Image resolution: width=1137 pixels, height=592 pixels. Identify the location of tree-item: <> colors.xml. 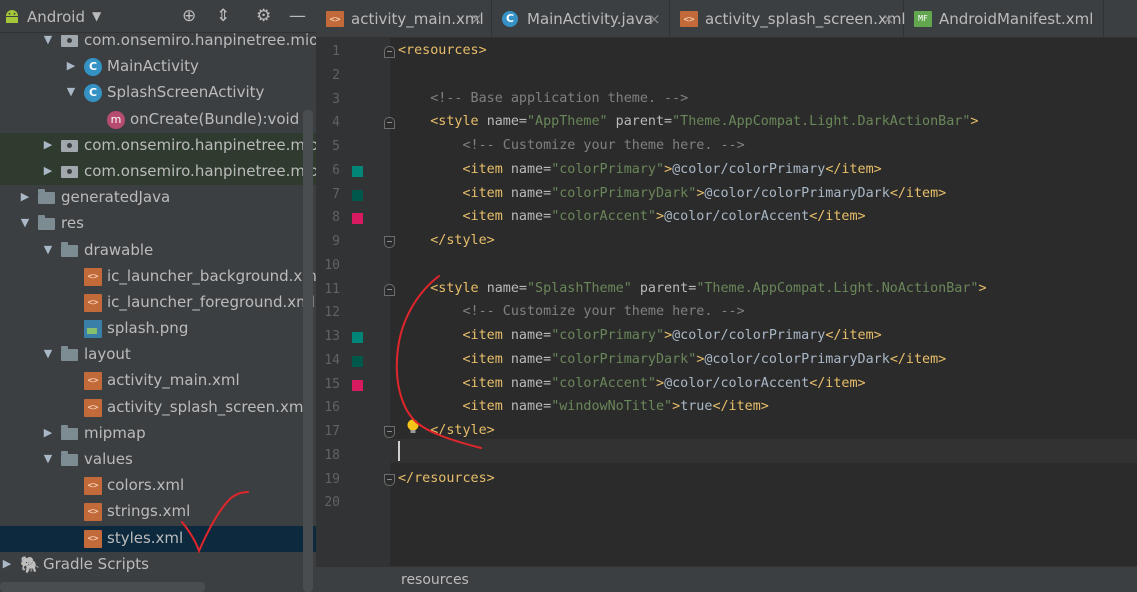
(158, 486).